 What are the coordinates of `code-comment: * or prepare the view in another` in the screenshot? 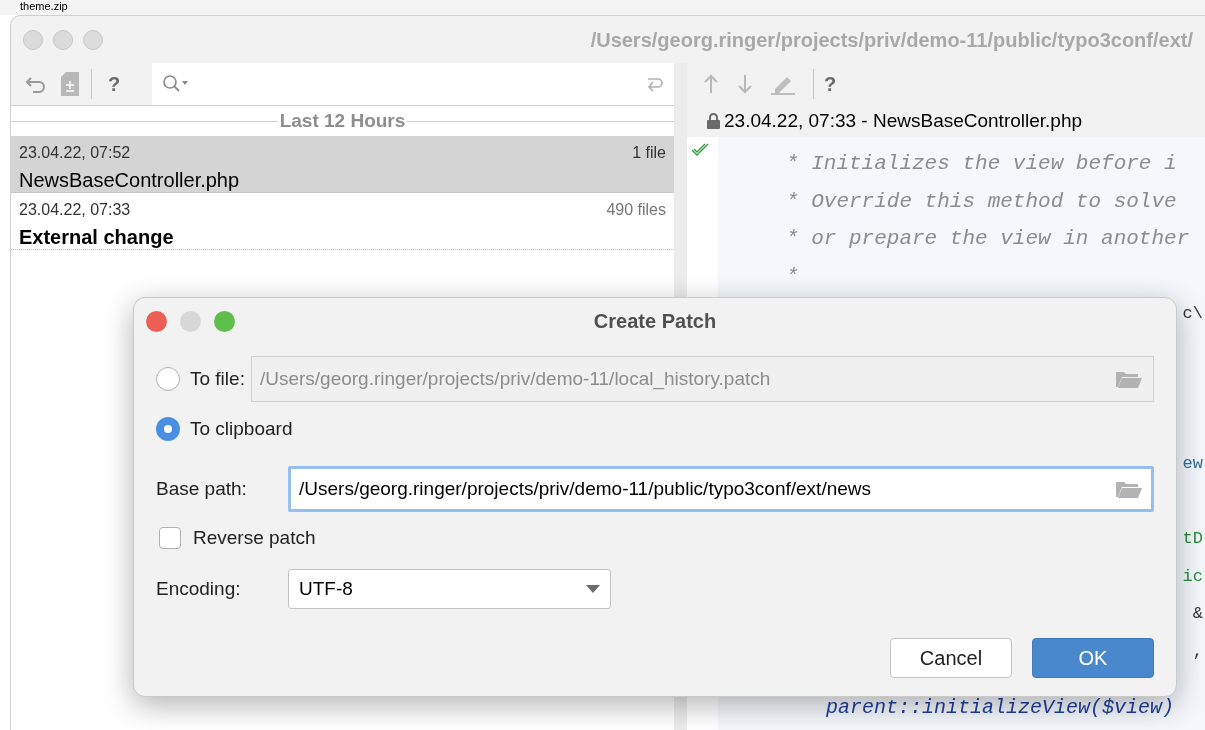 It's located at (988, 239).